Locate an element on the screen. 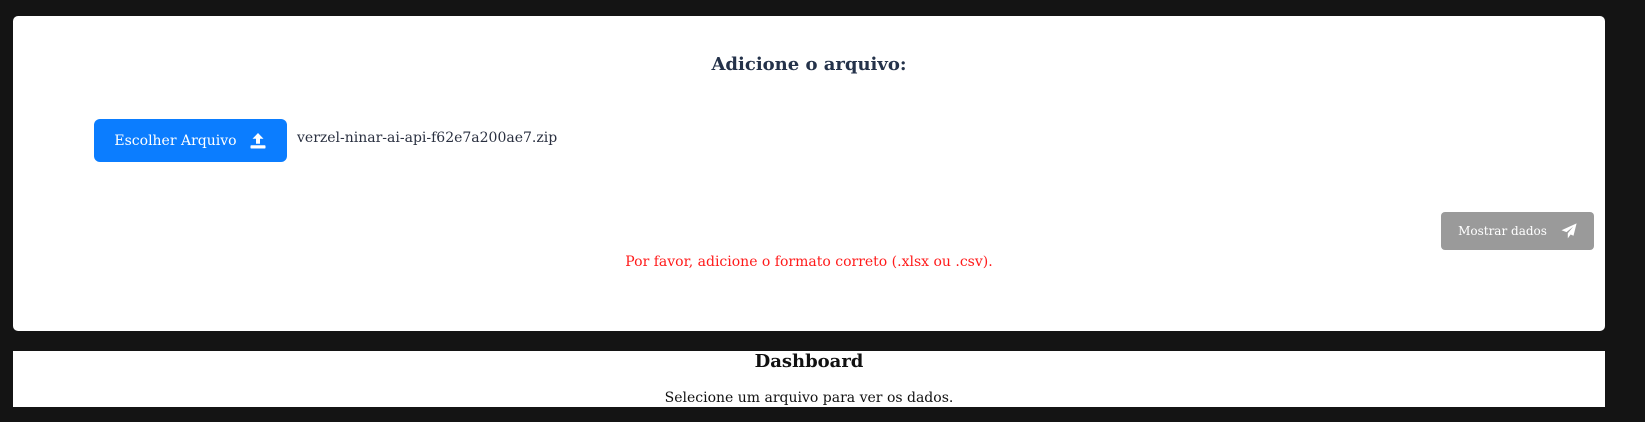 Image resolution: width=1645 pixels, height=422 pixels. dashboard-title: Dashboard is located at coordinates (809, 361).